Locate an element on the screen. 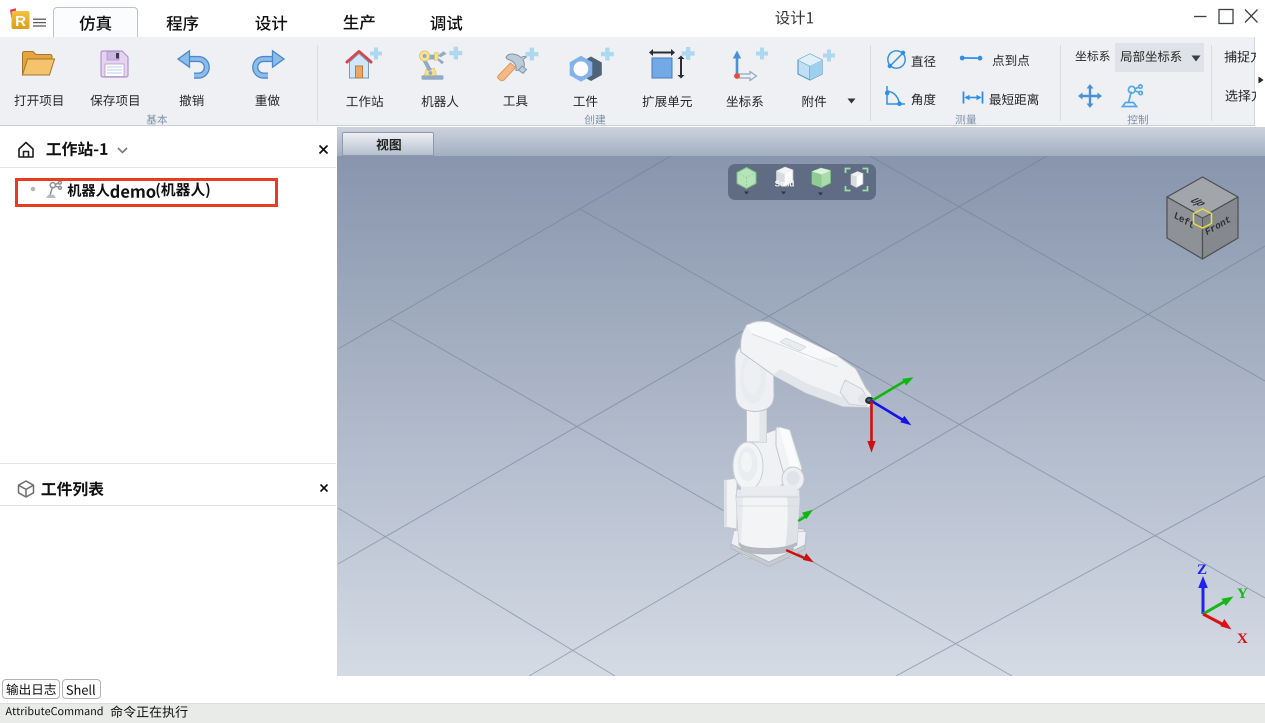 This screenshot has width=1265, height=723. svg-text: R is located at coordinates (20, 21).